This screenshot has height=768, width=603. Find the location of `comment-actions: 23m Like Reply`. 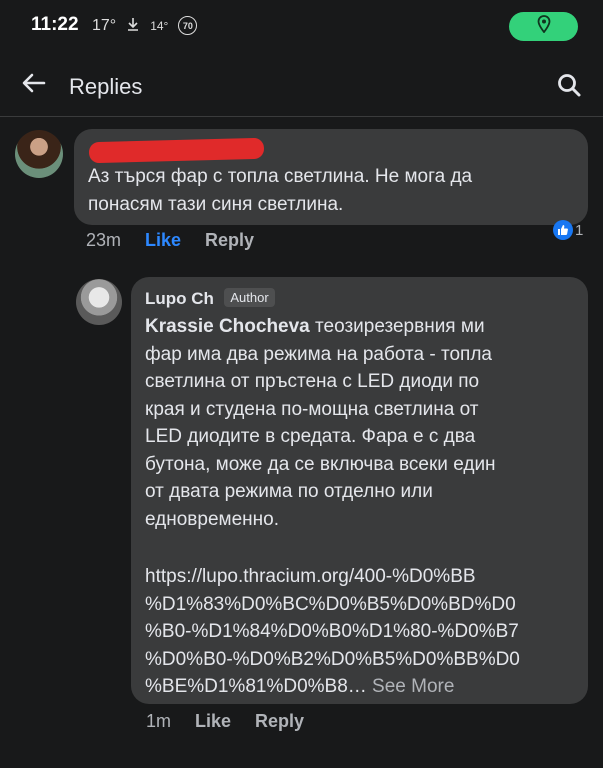

comment-actions: 23m Like Reply is located at coordinates (182, 240).